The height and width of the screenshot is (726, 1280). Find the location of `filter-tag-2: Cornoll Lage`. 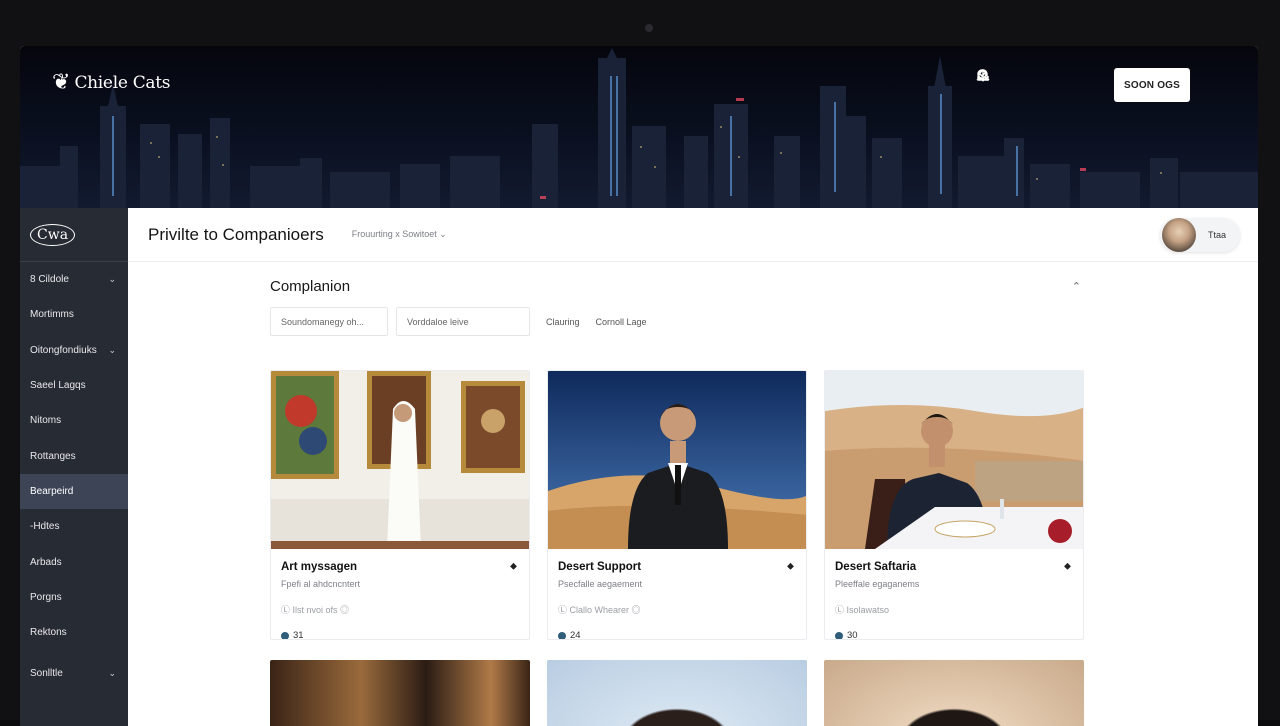

filter-tag-2: Cornoll Lage is located at coordinates (621, 322).